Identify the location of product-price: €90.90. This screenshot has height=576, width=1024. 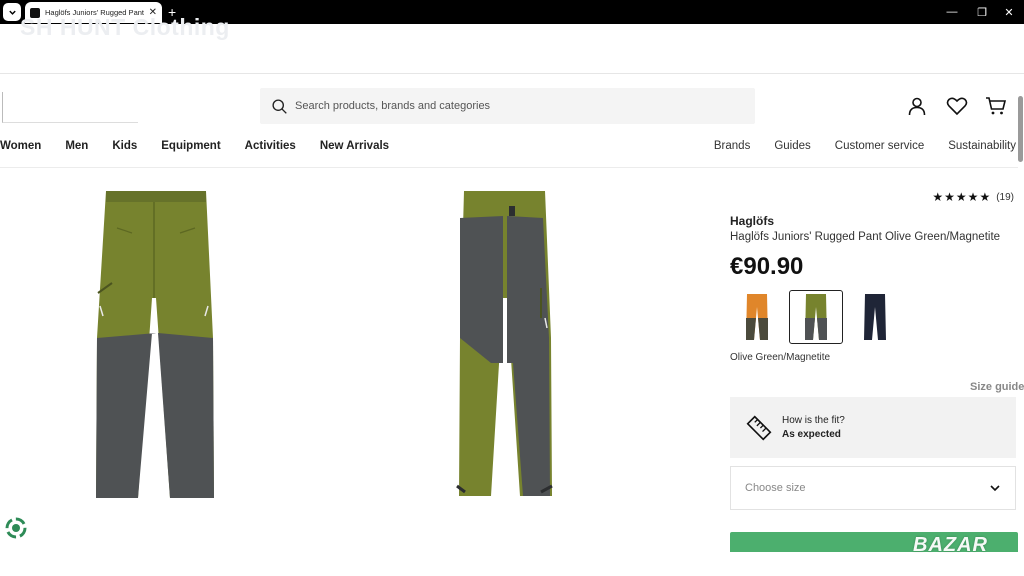
(767, 266).